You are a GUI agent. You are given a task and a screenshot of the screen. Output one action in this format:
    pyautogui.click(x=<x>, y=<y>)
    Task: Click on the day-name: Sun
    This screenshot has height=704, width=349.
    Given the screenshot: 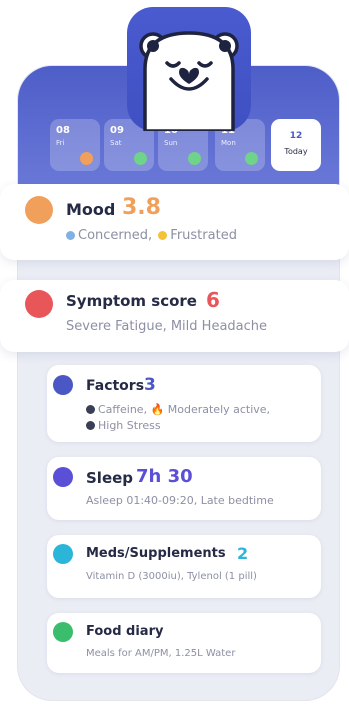 What is the action you would take?
    pyautogui.click(x=171, y=143)
    